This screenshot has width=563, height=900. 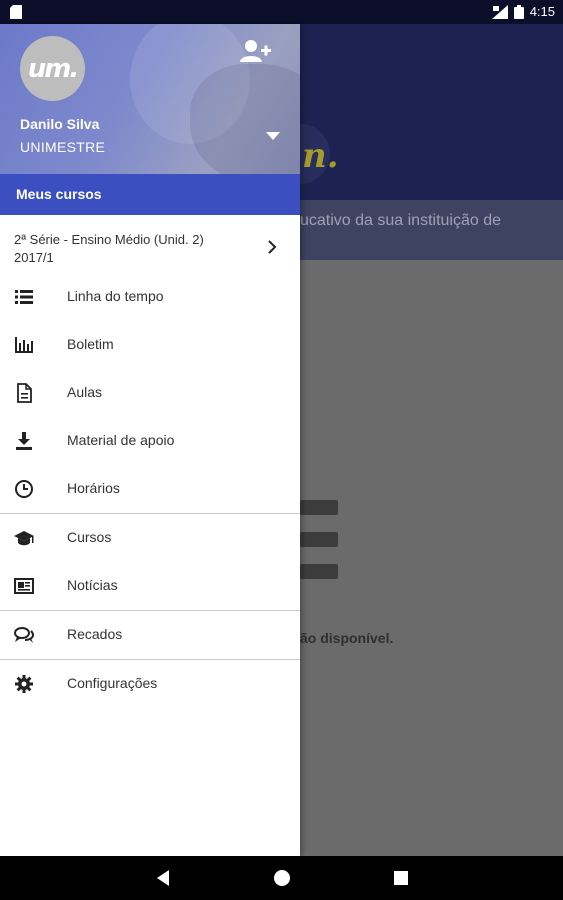 What do you see at coordinates (24, 489) in the screenshot?
I see `clock-icon` at bounding box center [24, 489].